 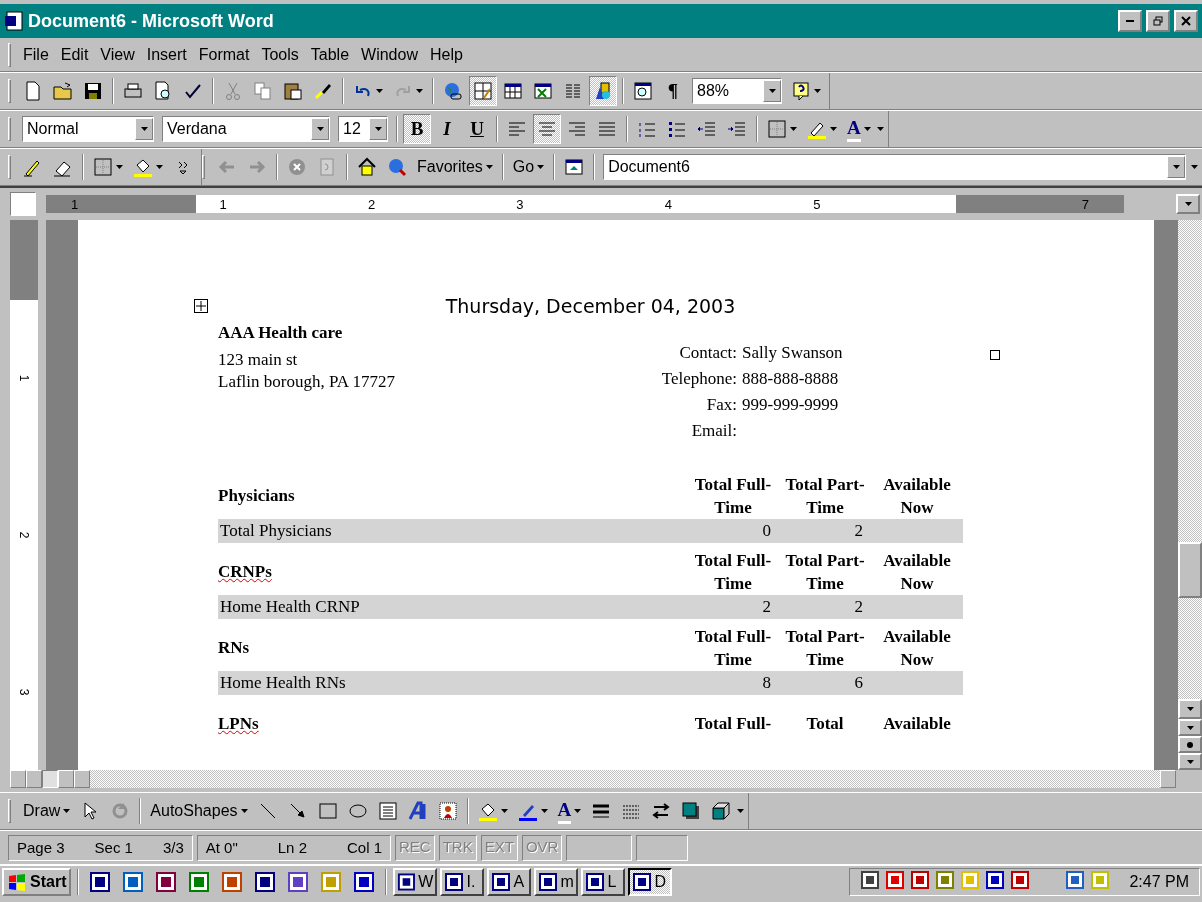 I want to click on tab-selector, so click(x=23, y=204).